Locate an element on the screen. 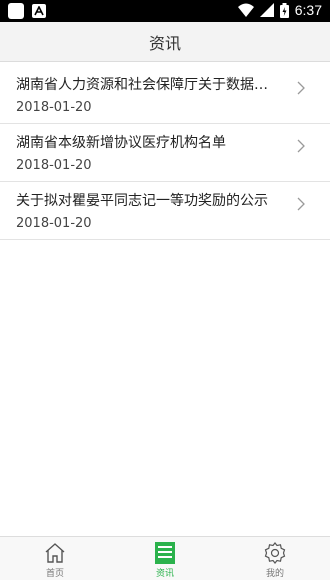 The height and width of the screenshot is (580, 330). home-icon is located at coordinates (55, 553).